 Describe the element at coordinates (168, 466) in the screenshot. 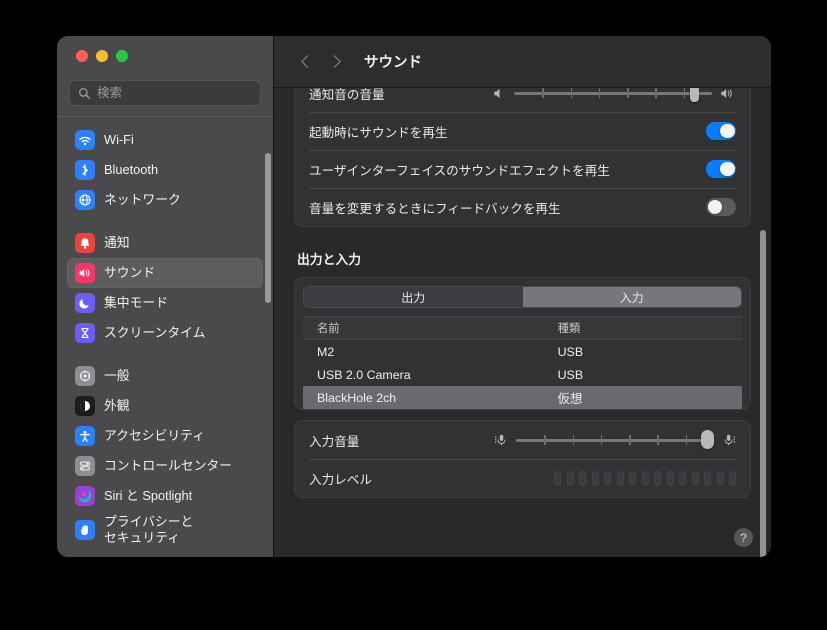

I see `sidebar-item-label: コントロールセンター` at that location.